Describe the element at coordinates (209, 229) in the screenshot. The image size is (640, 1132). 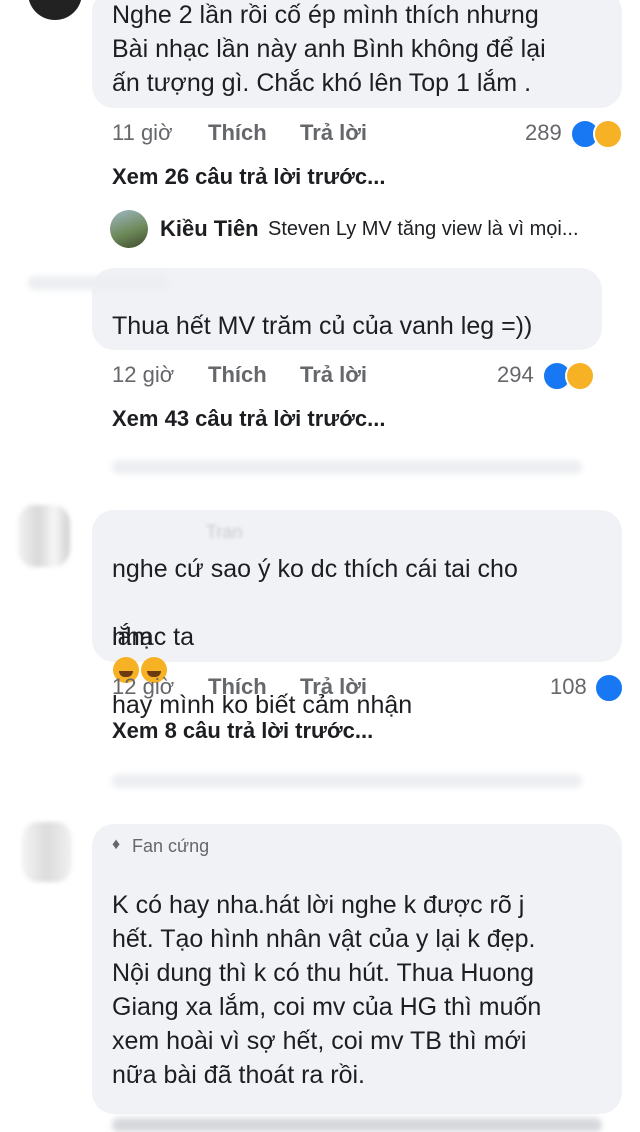
I see `reply-author: Kiều Tiên` at that location.